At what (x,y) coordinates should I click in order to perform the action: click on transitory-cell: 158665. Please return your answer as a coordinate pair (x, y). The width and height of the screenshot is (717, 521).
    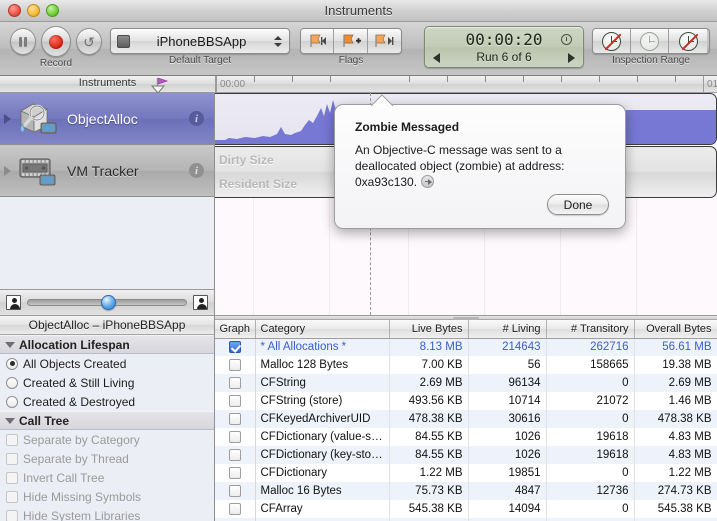
    Looking at the image, I should click on (590, 365).